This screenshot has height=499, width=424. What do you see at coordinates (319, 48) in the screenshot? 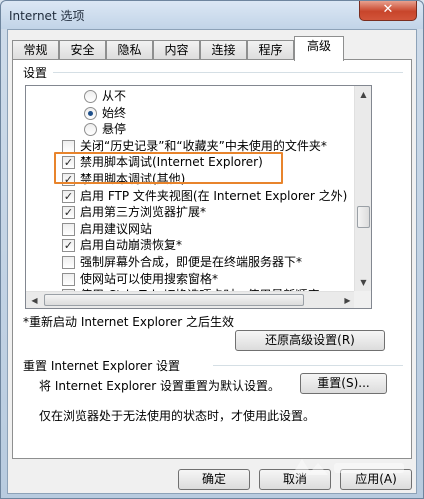
I see `tab-advanced: 高级` at bounding box center [319, 48].